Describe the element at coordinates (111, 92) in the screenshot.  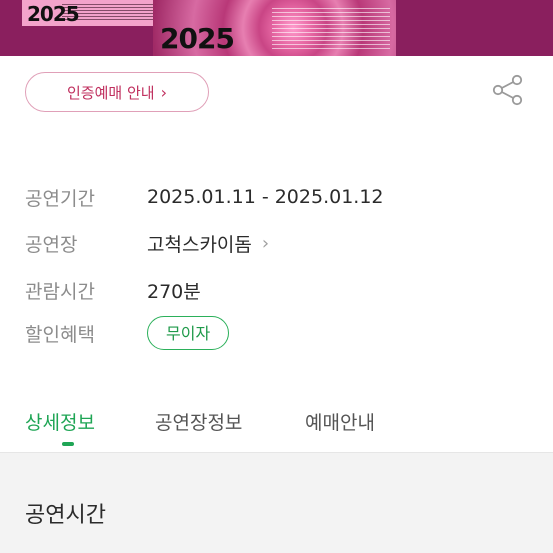
I see `certified-booking-guide-label: 인증예매 안내` at that location.